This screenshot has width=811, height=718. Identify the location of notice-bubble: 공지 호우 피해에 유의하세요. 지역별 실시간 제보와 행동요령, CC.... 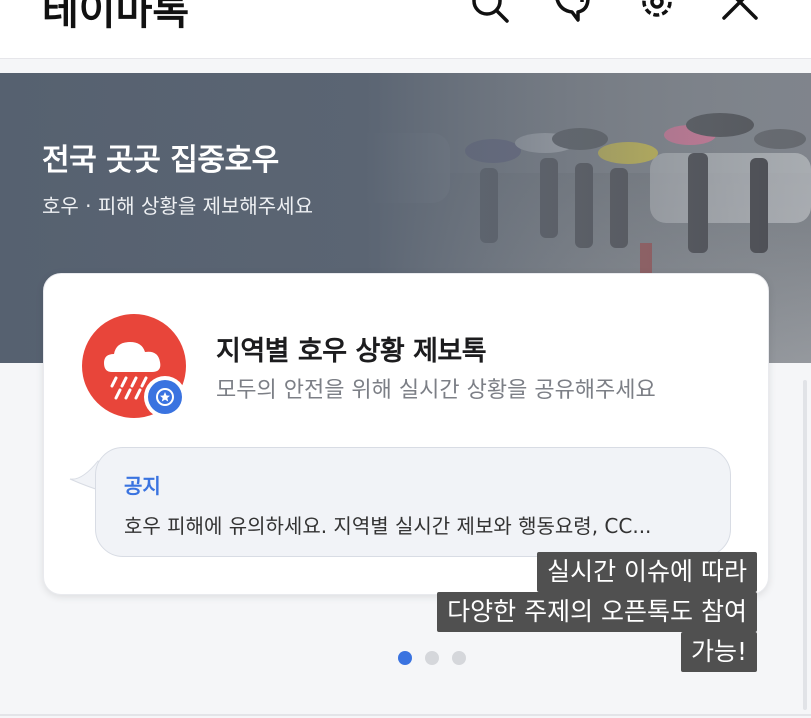
(413, 502).